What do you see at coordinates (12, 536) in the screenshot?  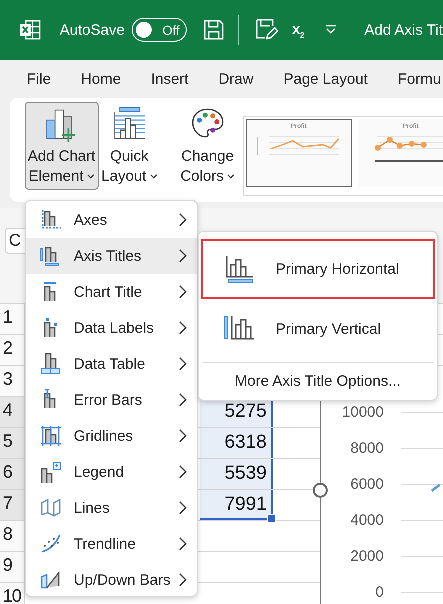 I see `row-number: 8` at bounding box center [12, 536].